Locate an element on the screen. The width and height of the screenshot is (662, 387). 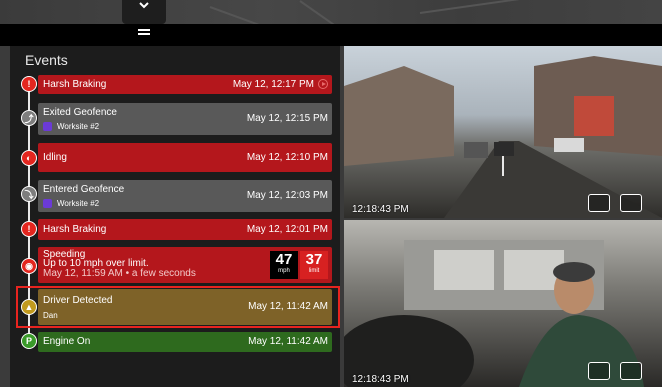
events-title: Events is located at coordinates (46, 60).